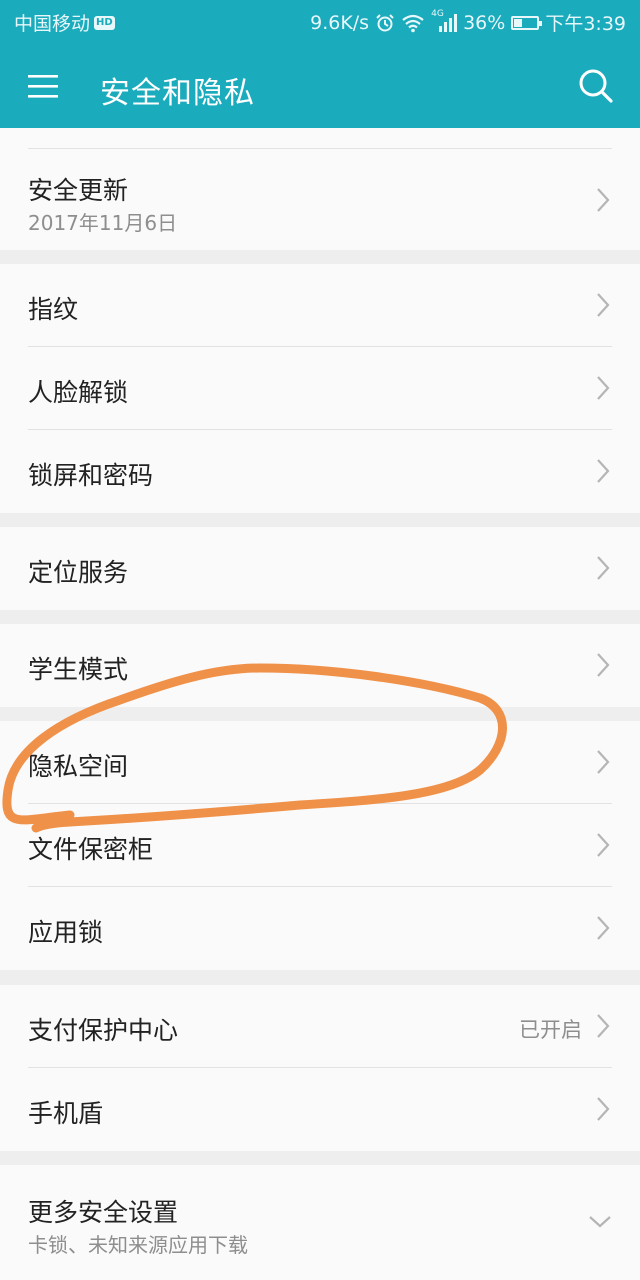  Describe the element at coordinates (600, 1222) in the screenshot. I see `chevron-down-icon` at that location.